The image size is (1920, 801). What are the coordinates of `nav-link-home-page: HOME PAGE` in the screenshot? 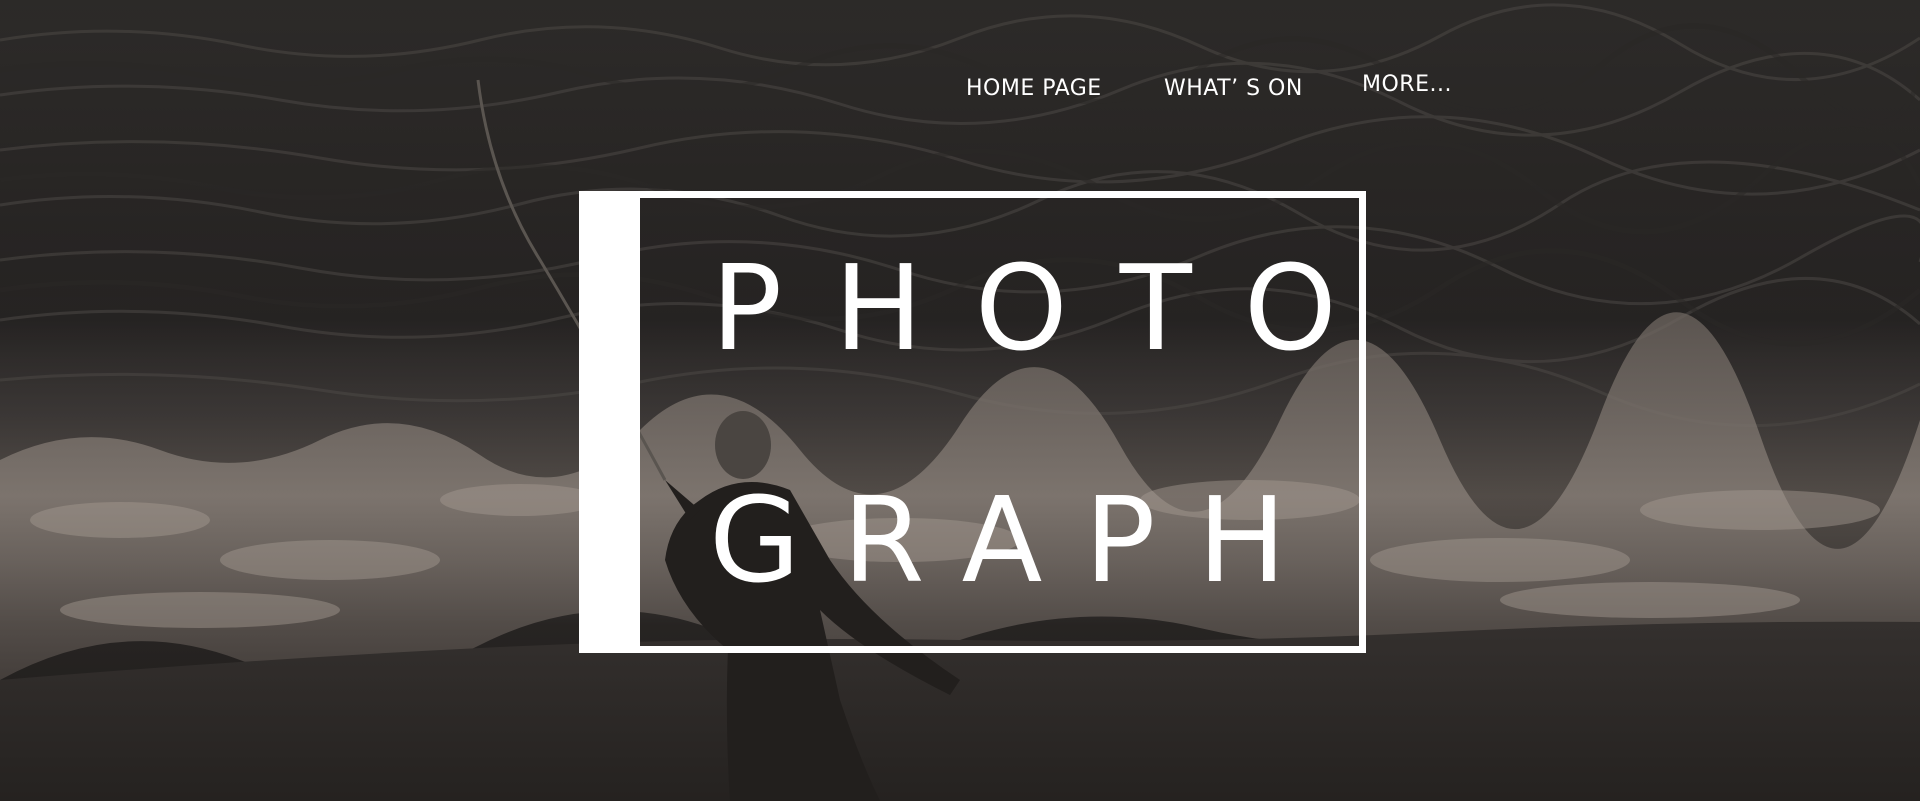 It's located at (1034, 88).